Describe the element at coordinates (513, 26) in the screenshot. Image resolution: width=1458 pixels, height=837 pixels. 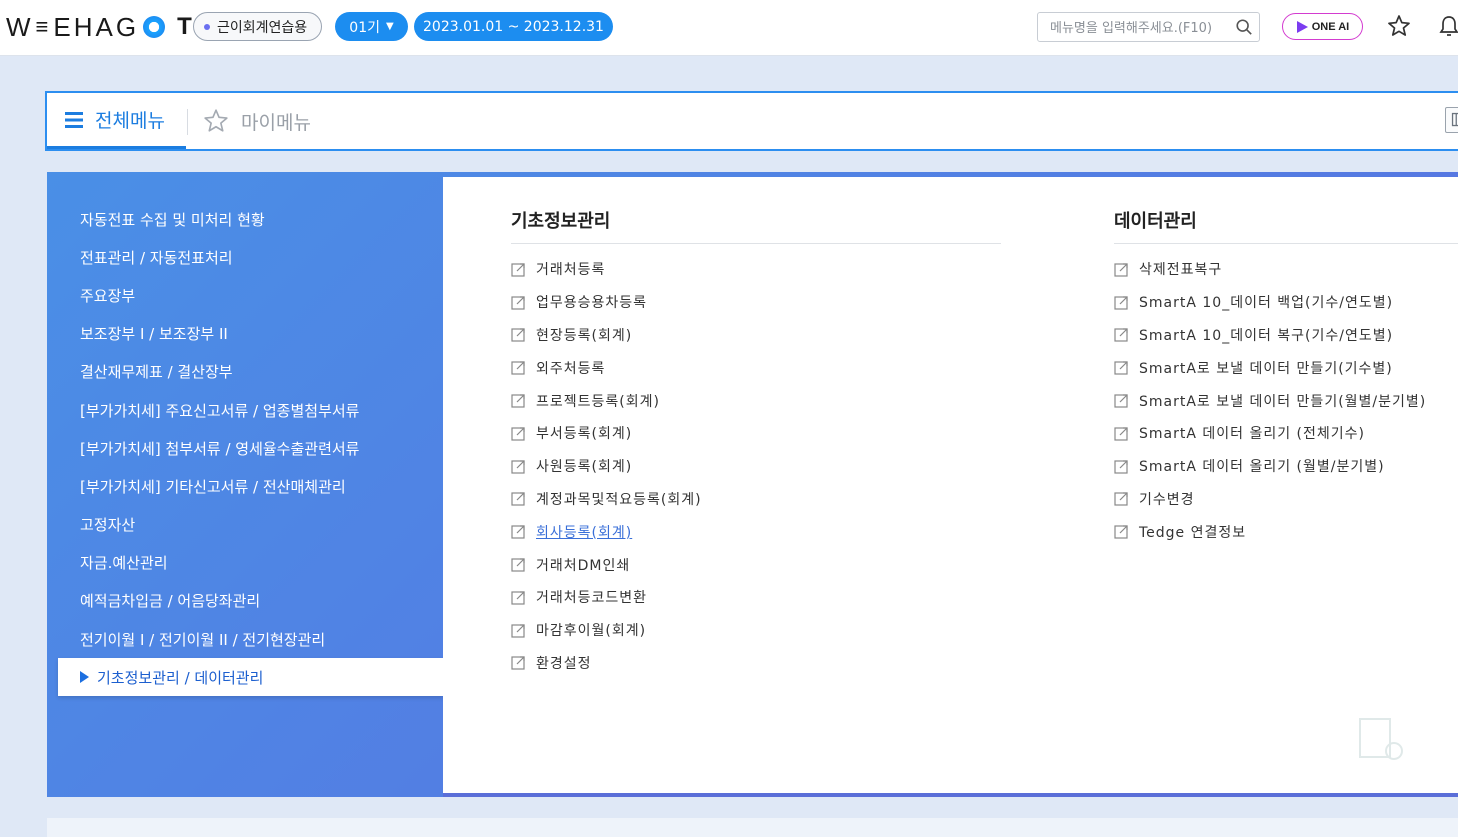
I see `date-range-button: 2023.01.01 ~ 2023.12.31` at that location.